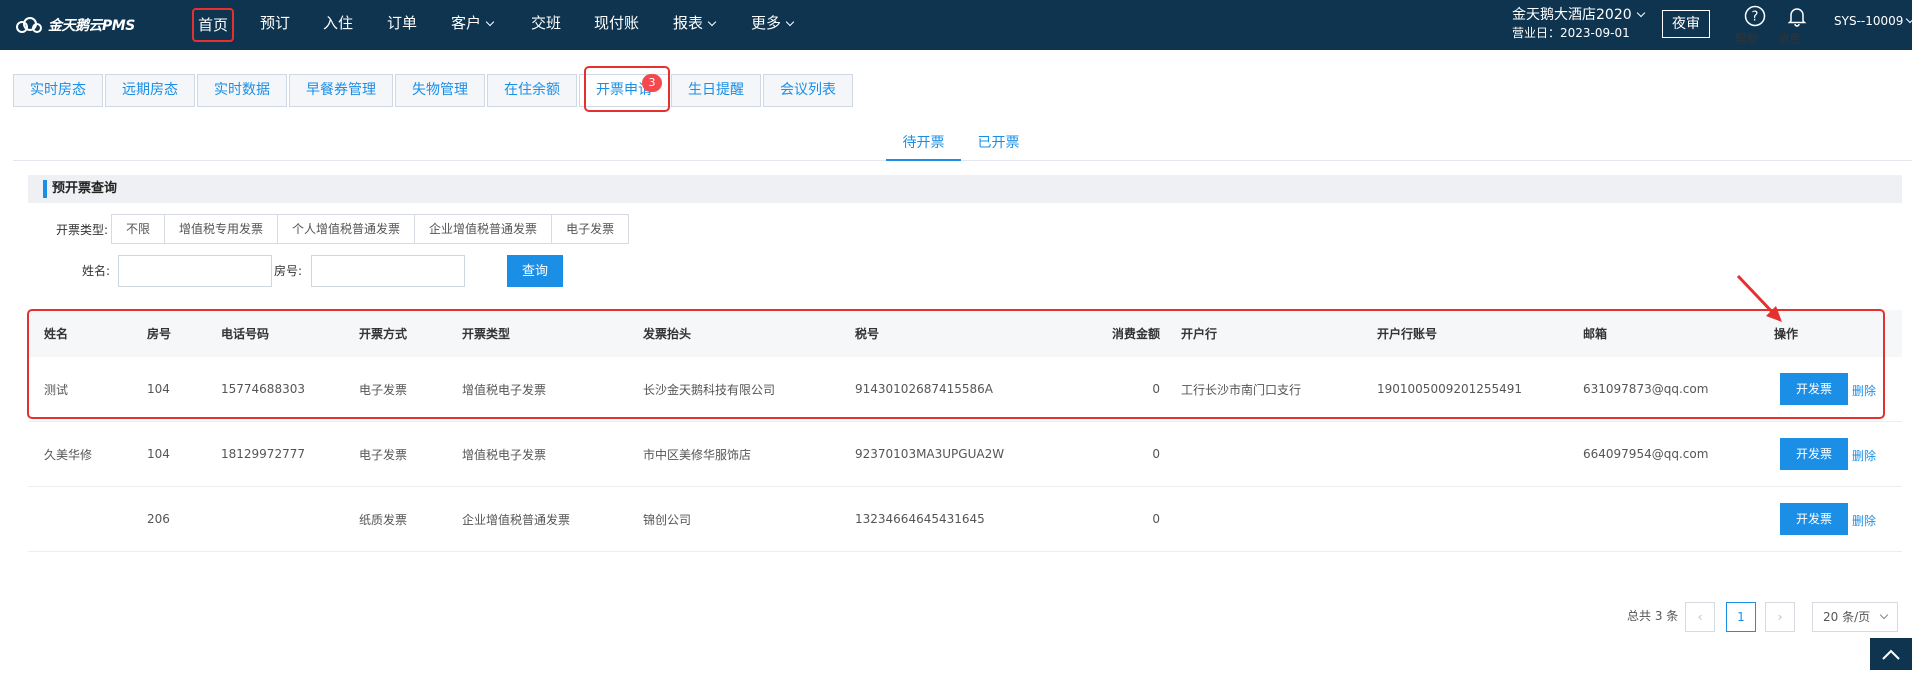 Image resolution: width=1912 pixels, height=674 pixels. I want to click on help-button: ? 帮助, so click(1755, 24).